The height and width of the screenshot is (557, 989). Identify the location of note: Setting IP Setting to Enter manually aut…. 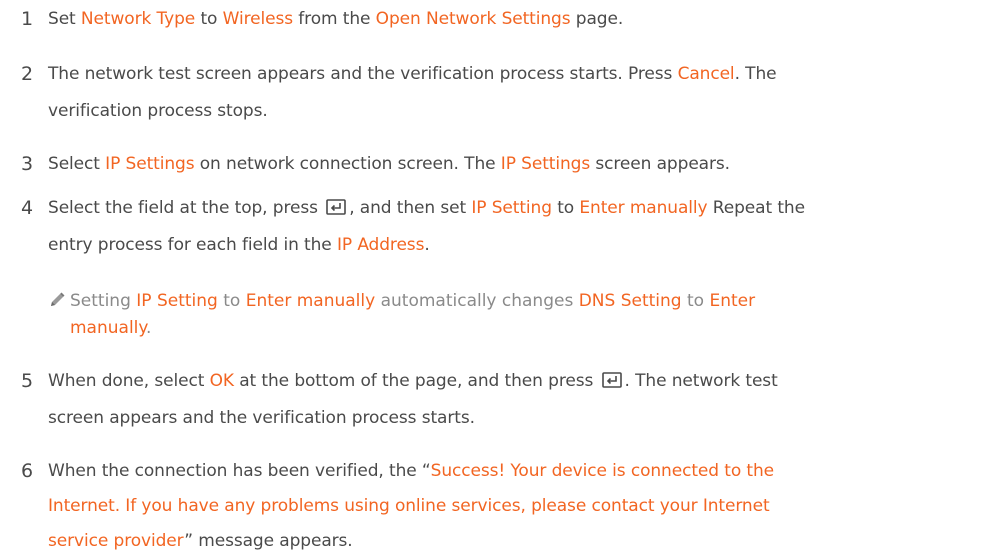
(498, 315).